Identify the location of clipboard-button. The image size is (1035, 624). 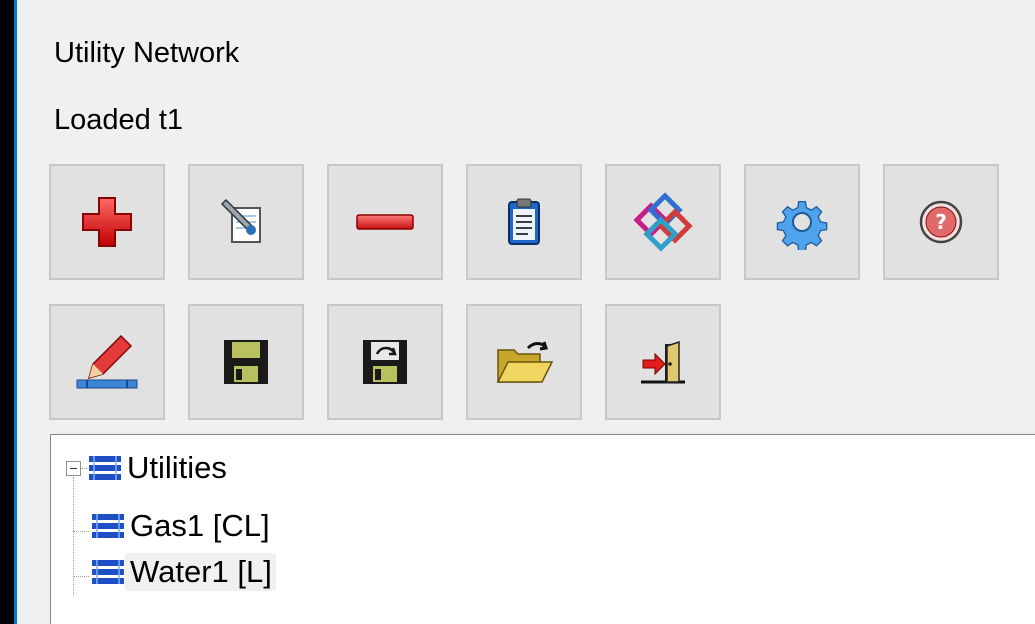
(524, 222).